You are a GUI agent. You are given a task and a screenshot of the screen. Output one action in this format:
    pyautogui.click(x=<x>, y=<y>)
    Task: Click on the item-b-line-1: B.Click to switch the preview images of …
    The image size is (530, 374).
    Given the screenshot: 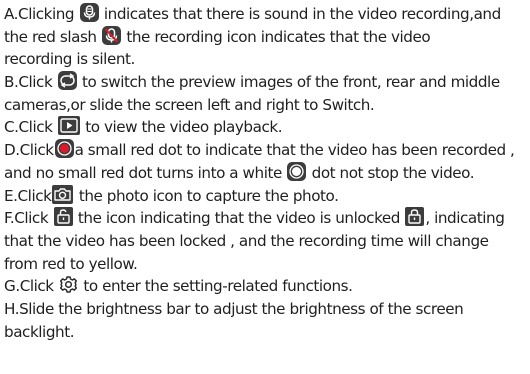 What is the action you would take?
    pyautogui.click(x=267, y=82)
    